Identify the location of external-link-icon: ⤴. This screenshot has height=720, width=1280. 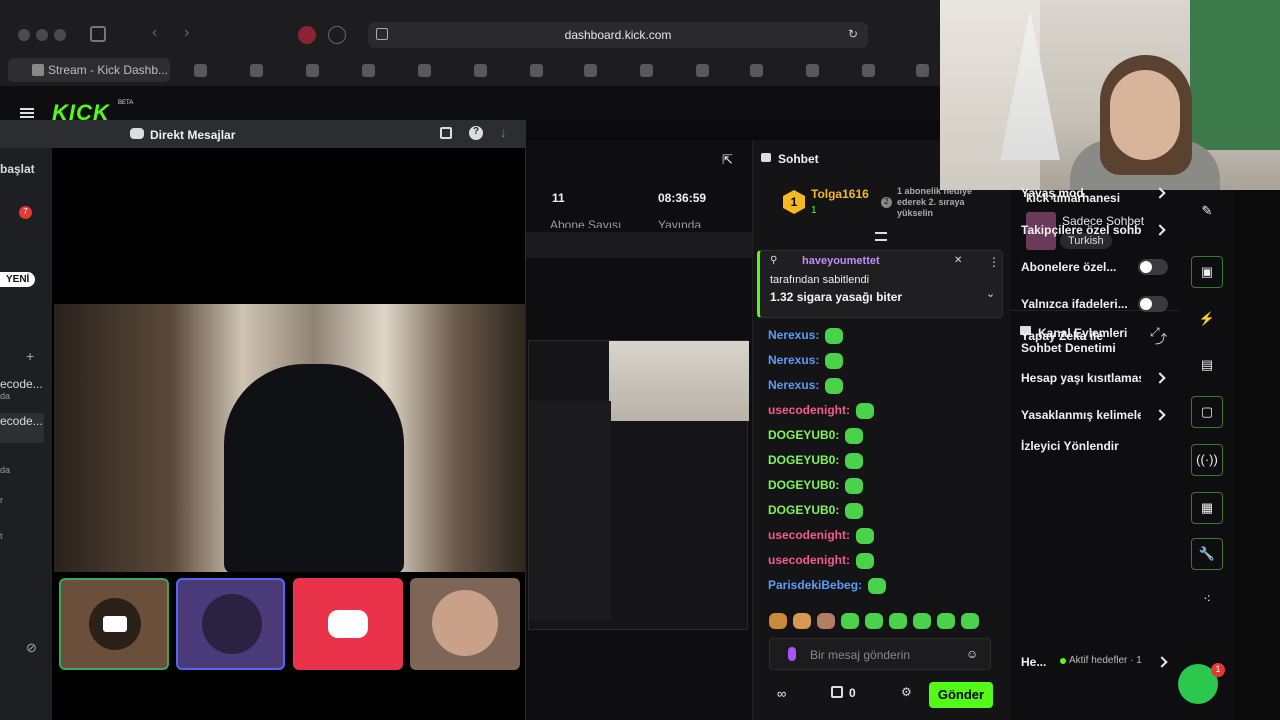
(1161, 338).